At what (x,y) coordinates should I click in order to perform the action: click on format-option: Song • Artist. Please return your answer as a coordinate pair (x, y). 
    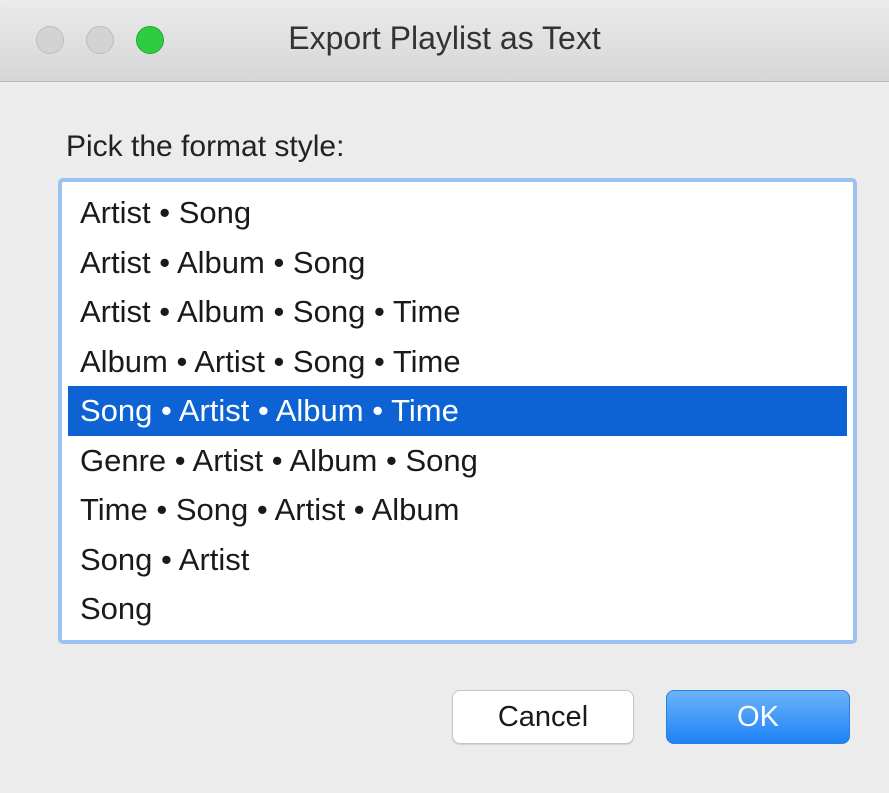
    Looking at the image, I should click on (457, 560).